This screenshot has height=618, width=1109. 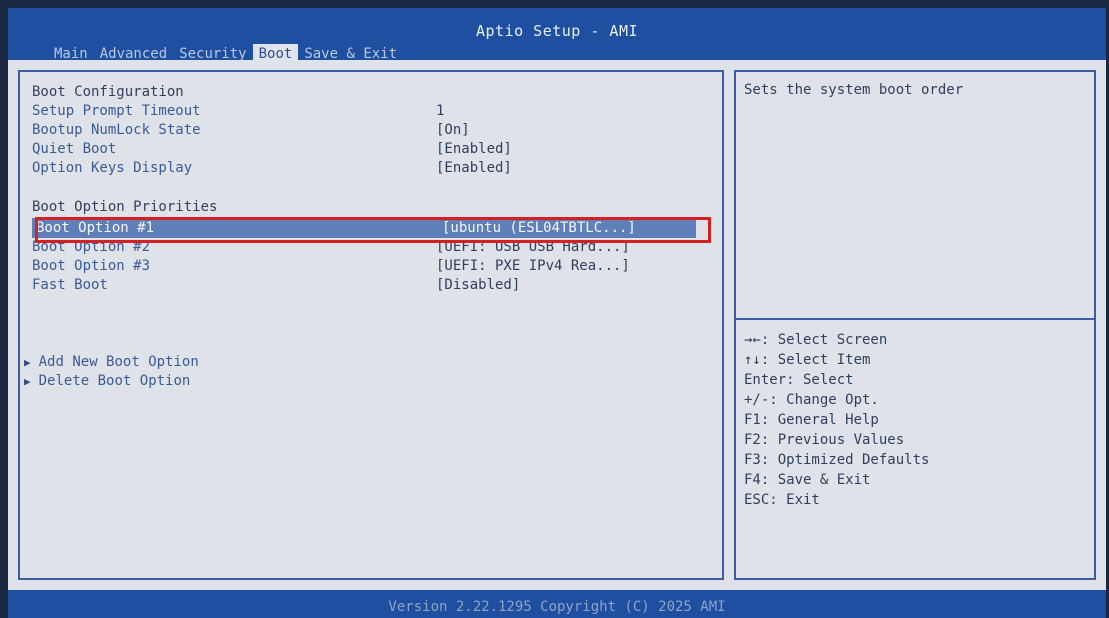 I want to click on setting-boot-option-2: Boot Option #2 [UEFI: USB USB Hard...], so click(x=367, y=247).